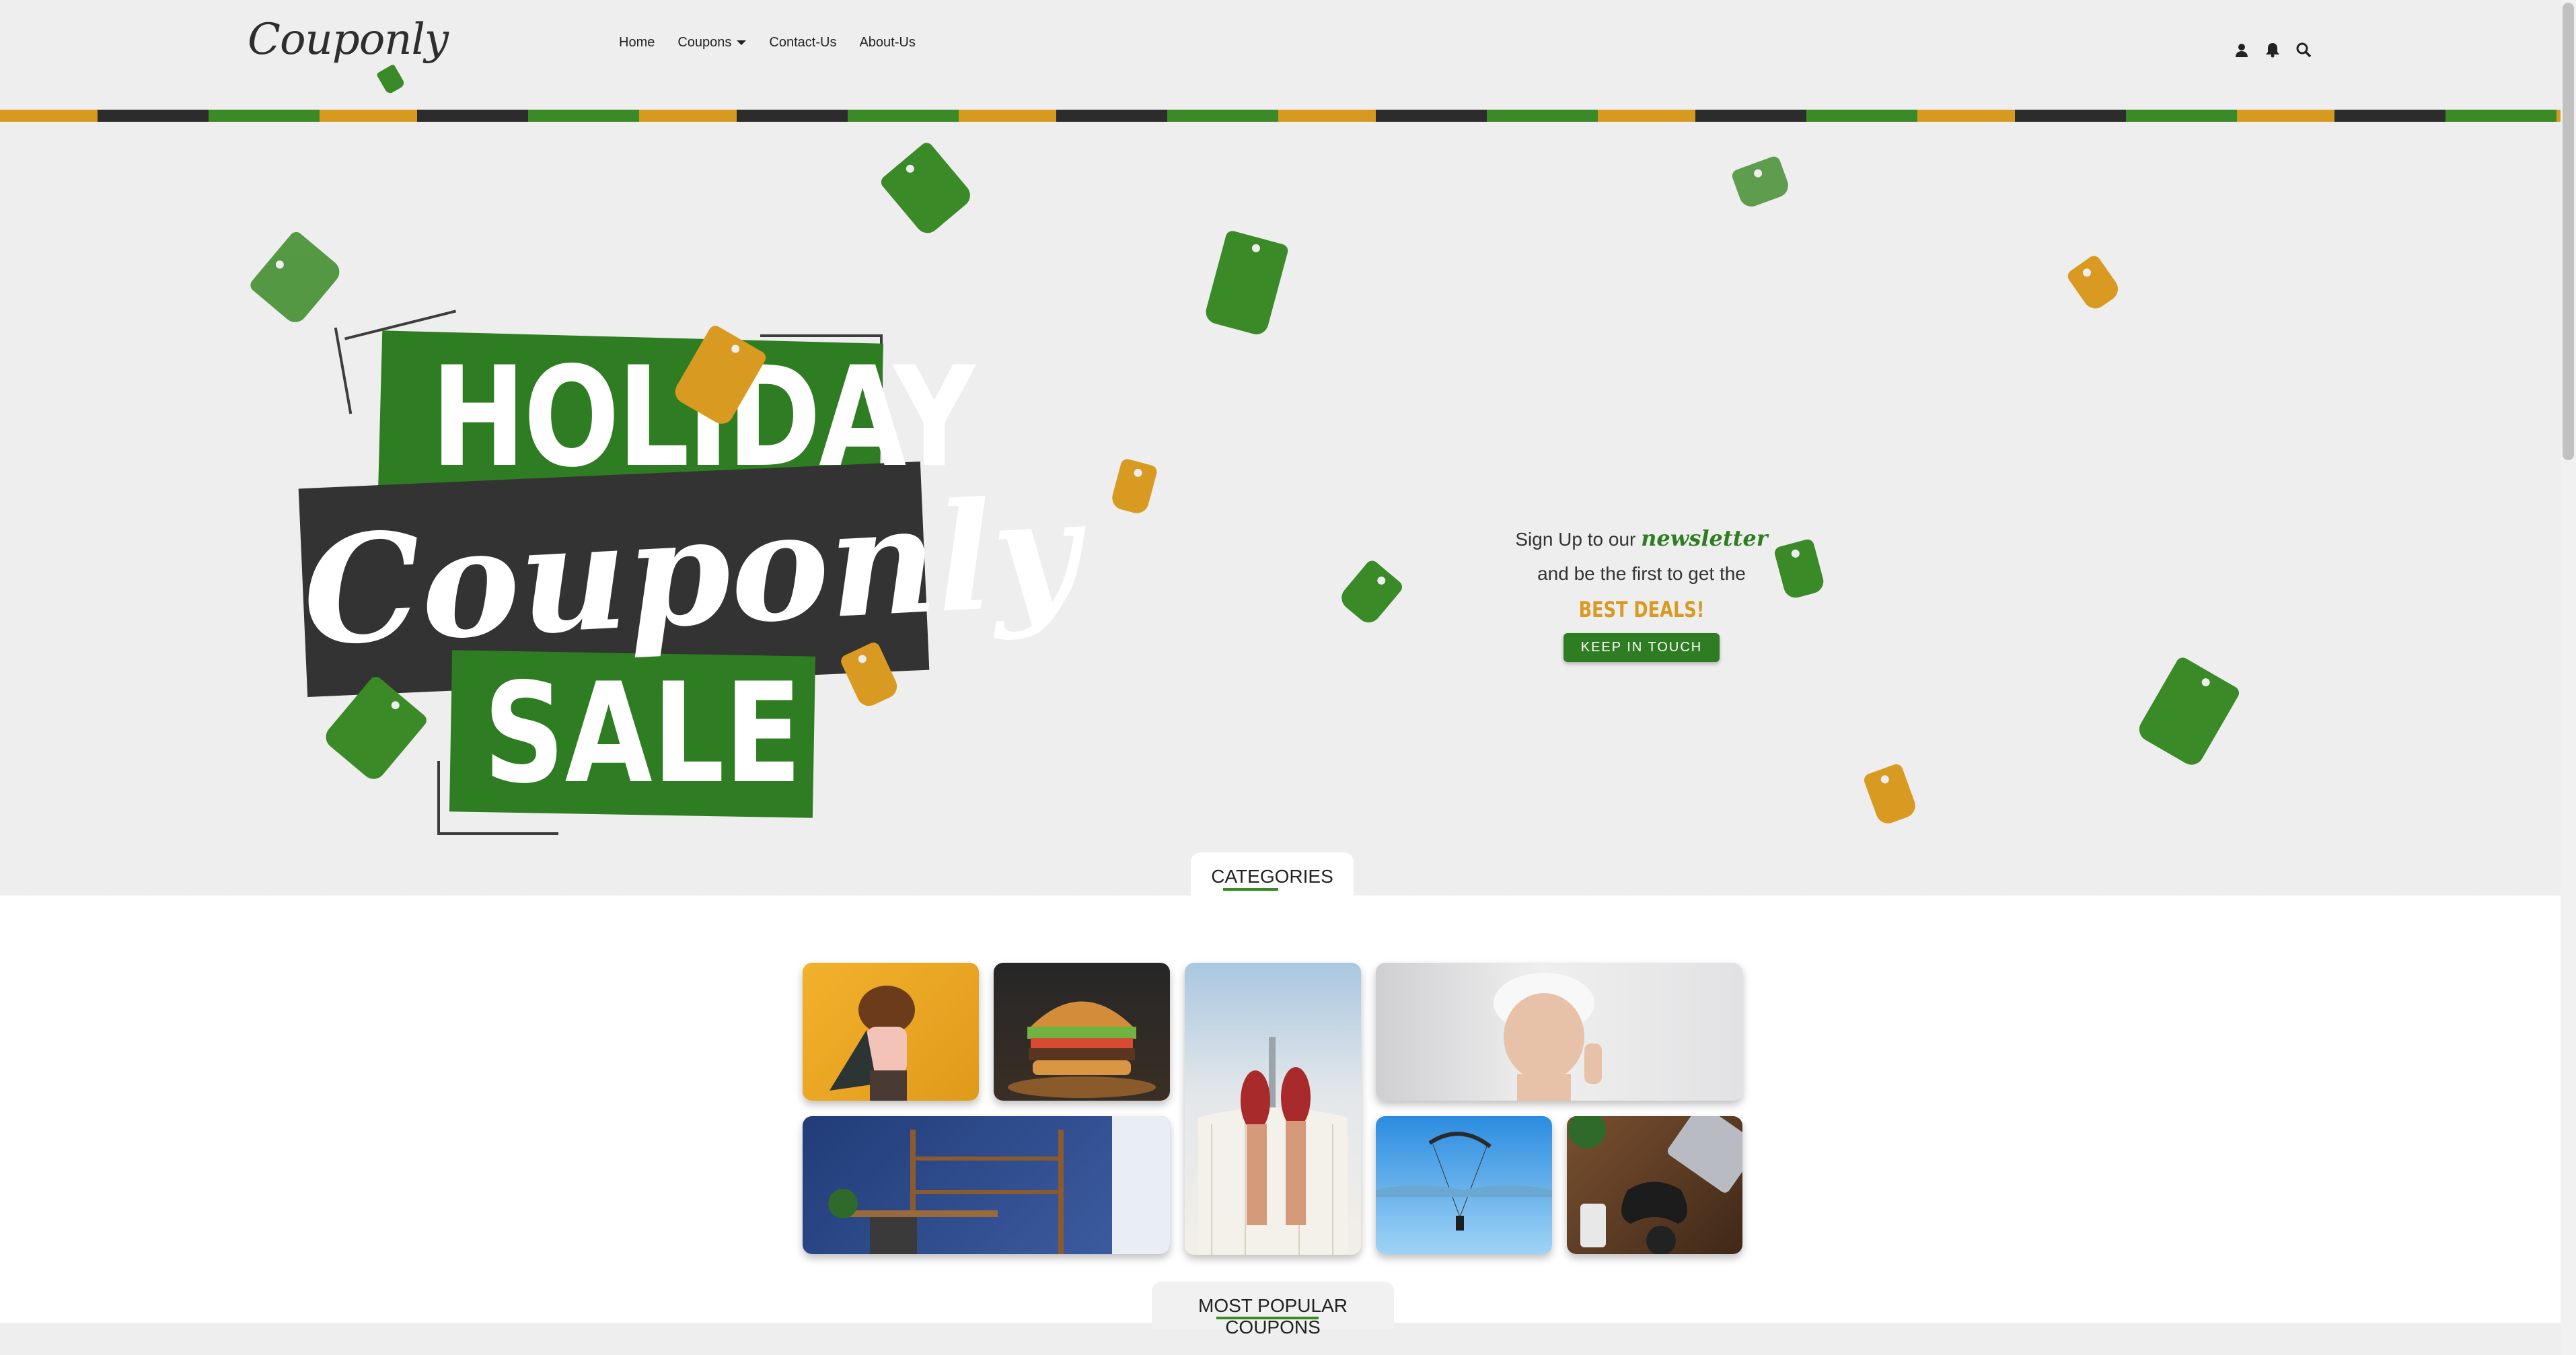  Describe the element at coordinates (1272, 876) in the screenshot. I see `categories-heading: CATEGORIES` at that location.